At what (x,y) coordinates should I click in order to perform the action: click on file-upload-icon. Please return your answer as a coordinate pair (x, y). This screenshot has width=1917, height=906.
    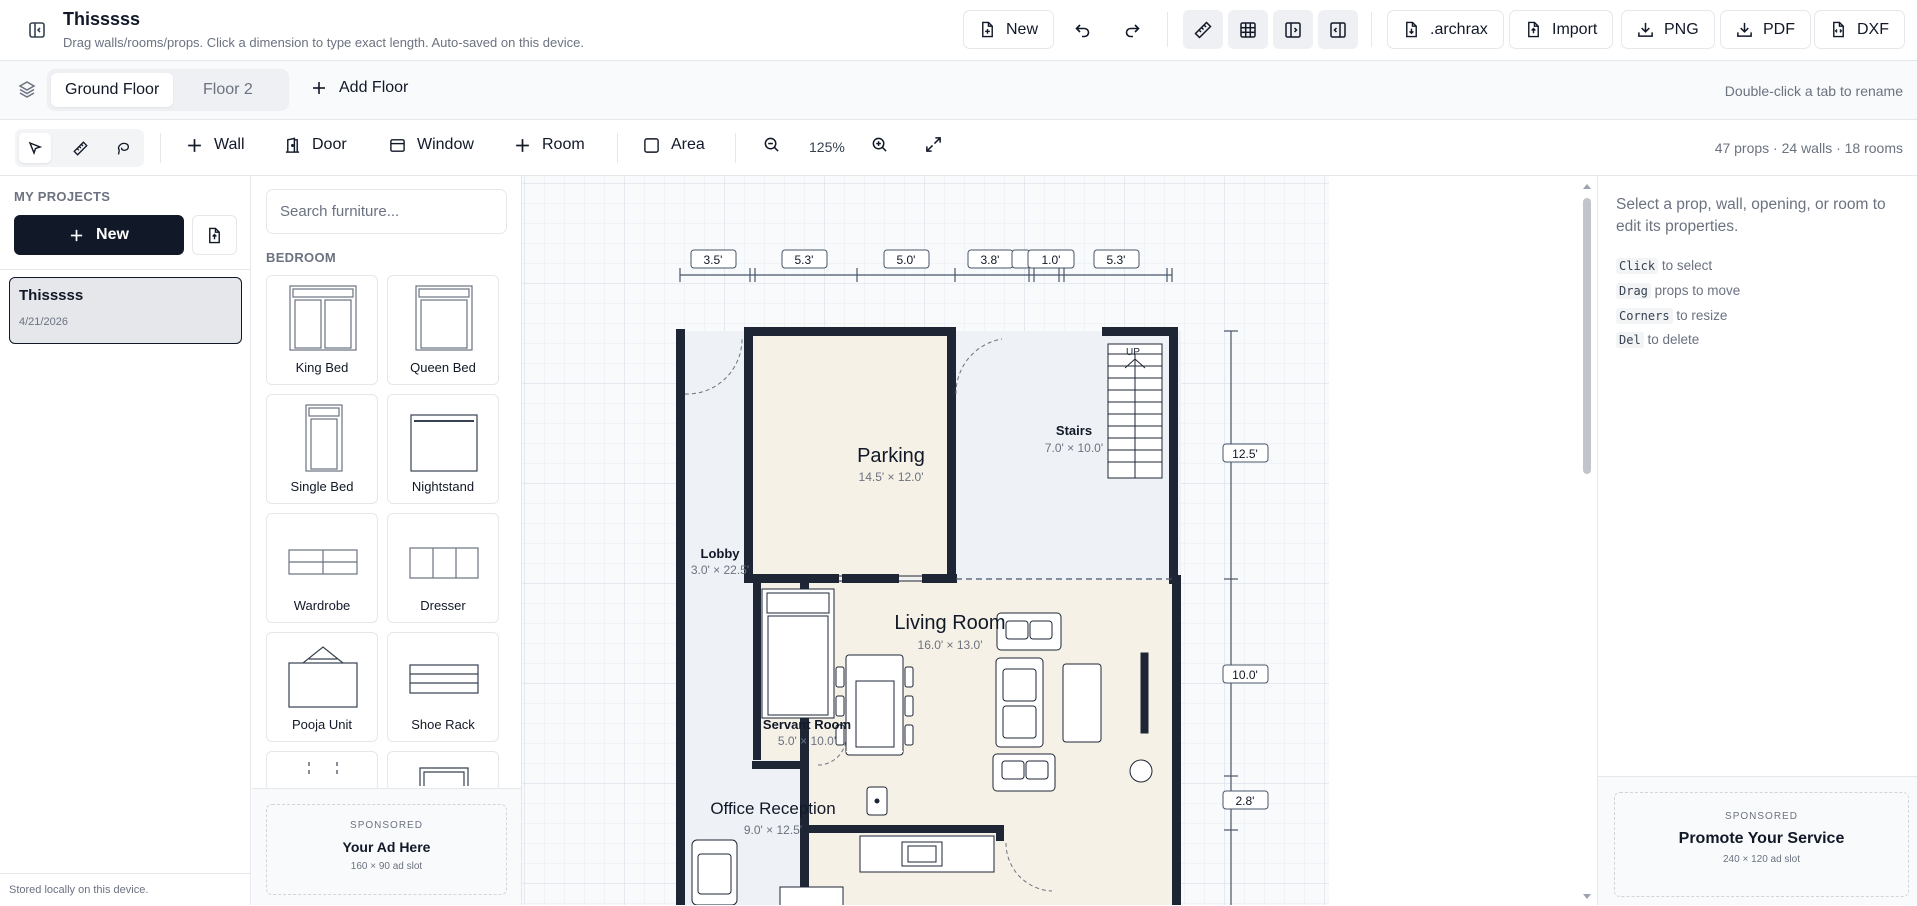
    Looking at the image, I should click on (1533, 29).